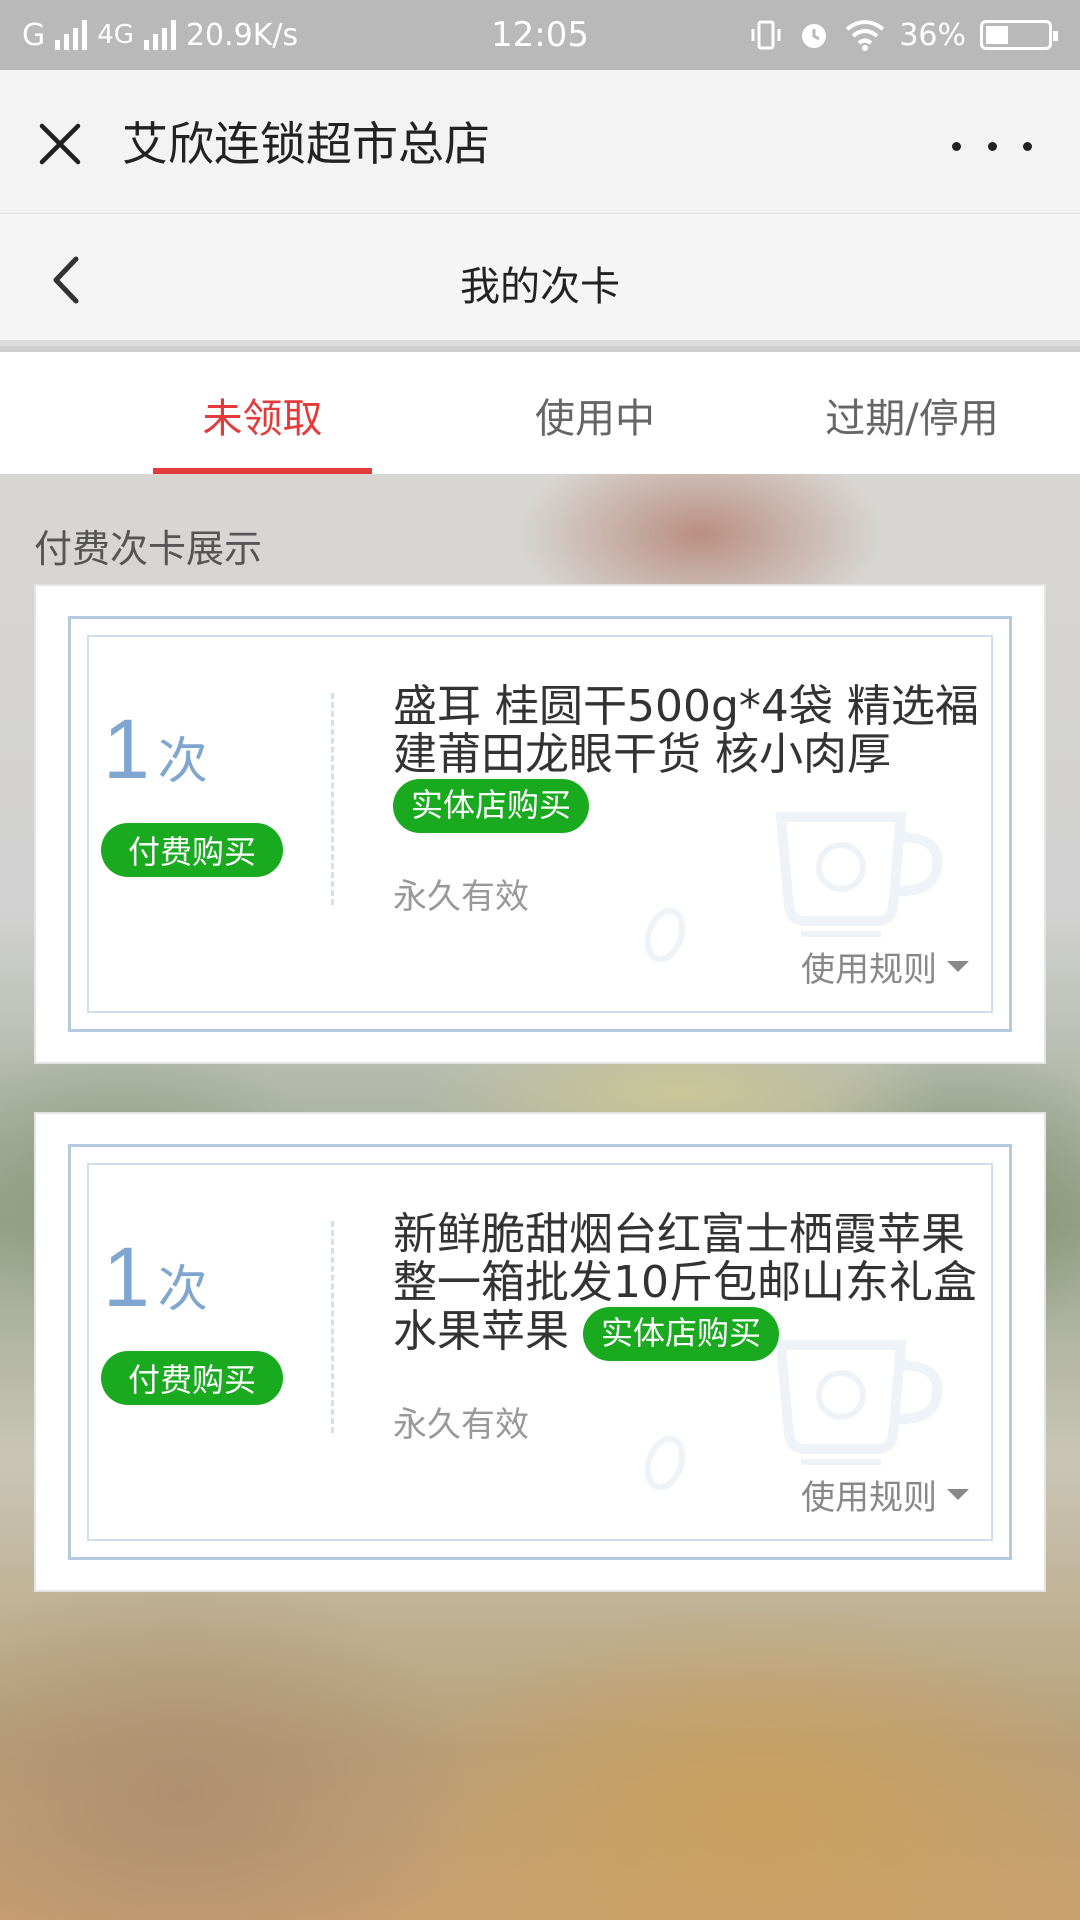  What do you see at coordinates (540, 35) in the screenshot?
I see `status-bar: G 4G 20.9K/s 12:05 36%` at bounding box center [540, 35].